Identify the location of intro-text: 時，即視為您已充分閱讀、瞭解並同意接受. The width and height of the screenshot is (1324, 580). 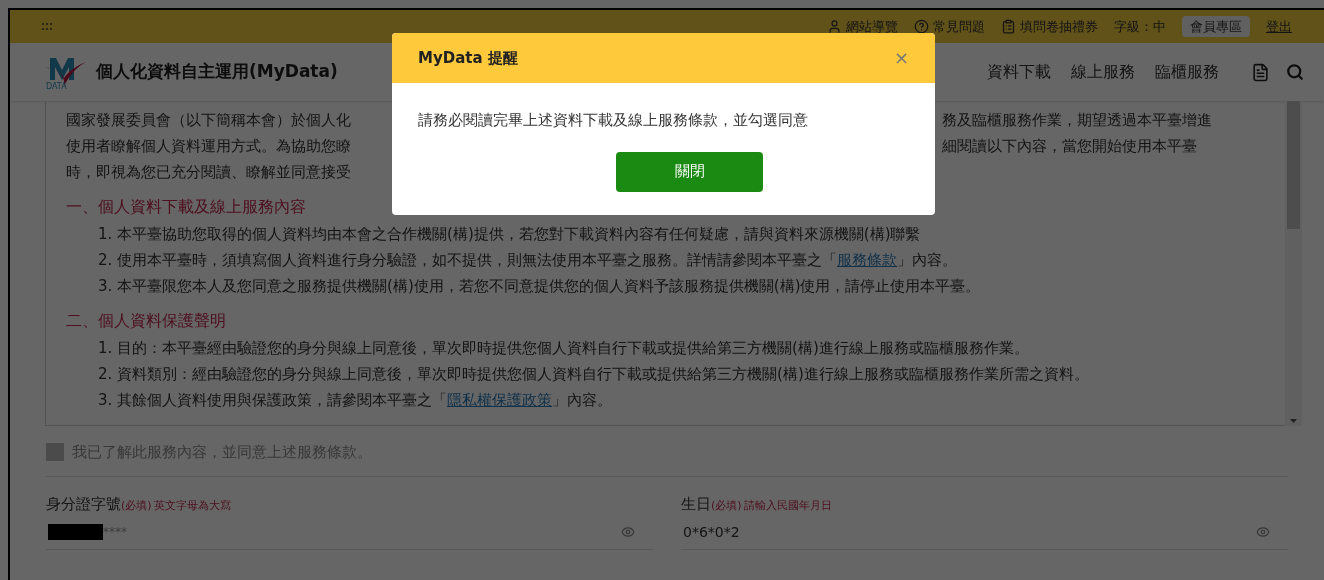
(209, 172).